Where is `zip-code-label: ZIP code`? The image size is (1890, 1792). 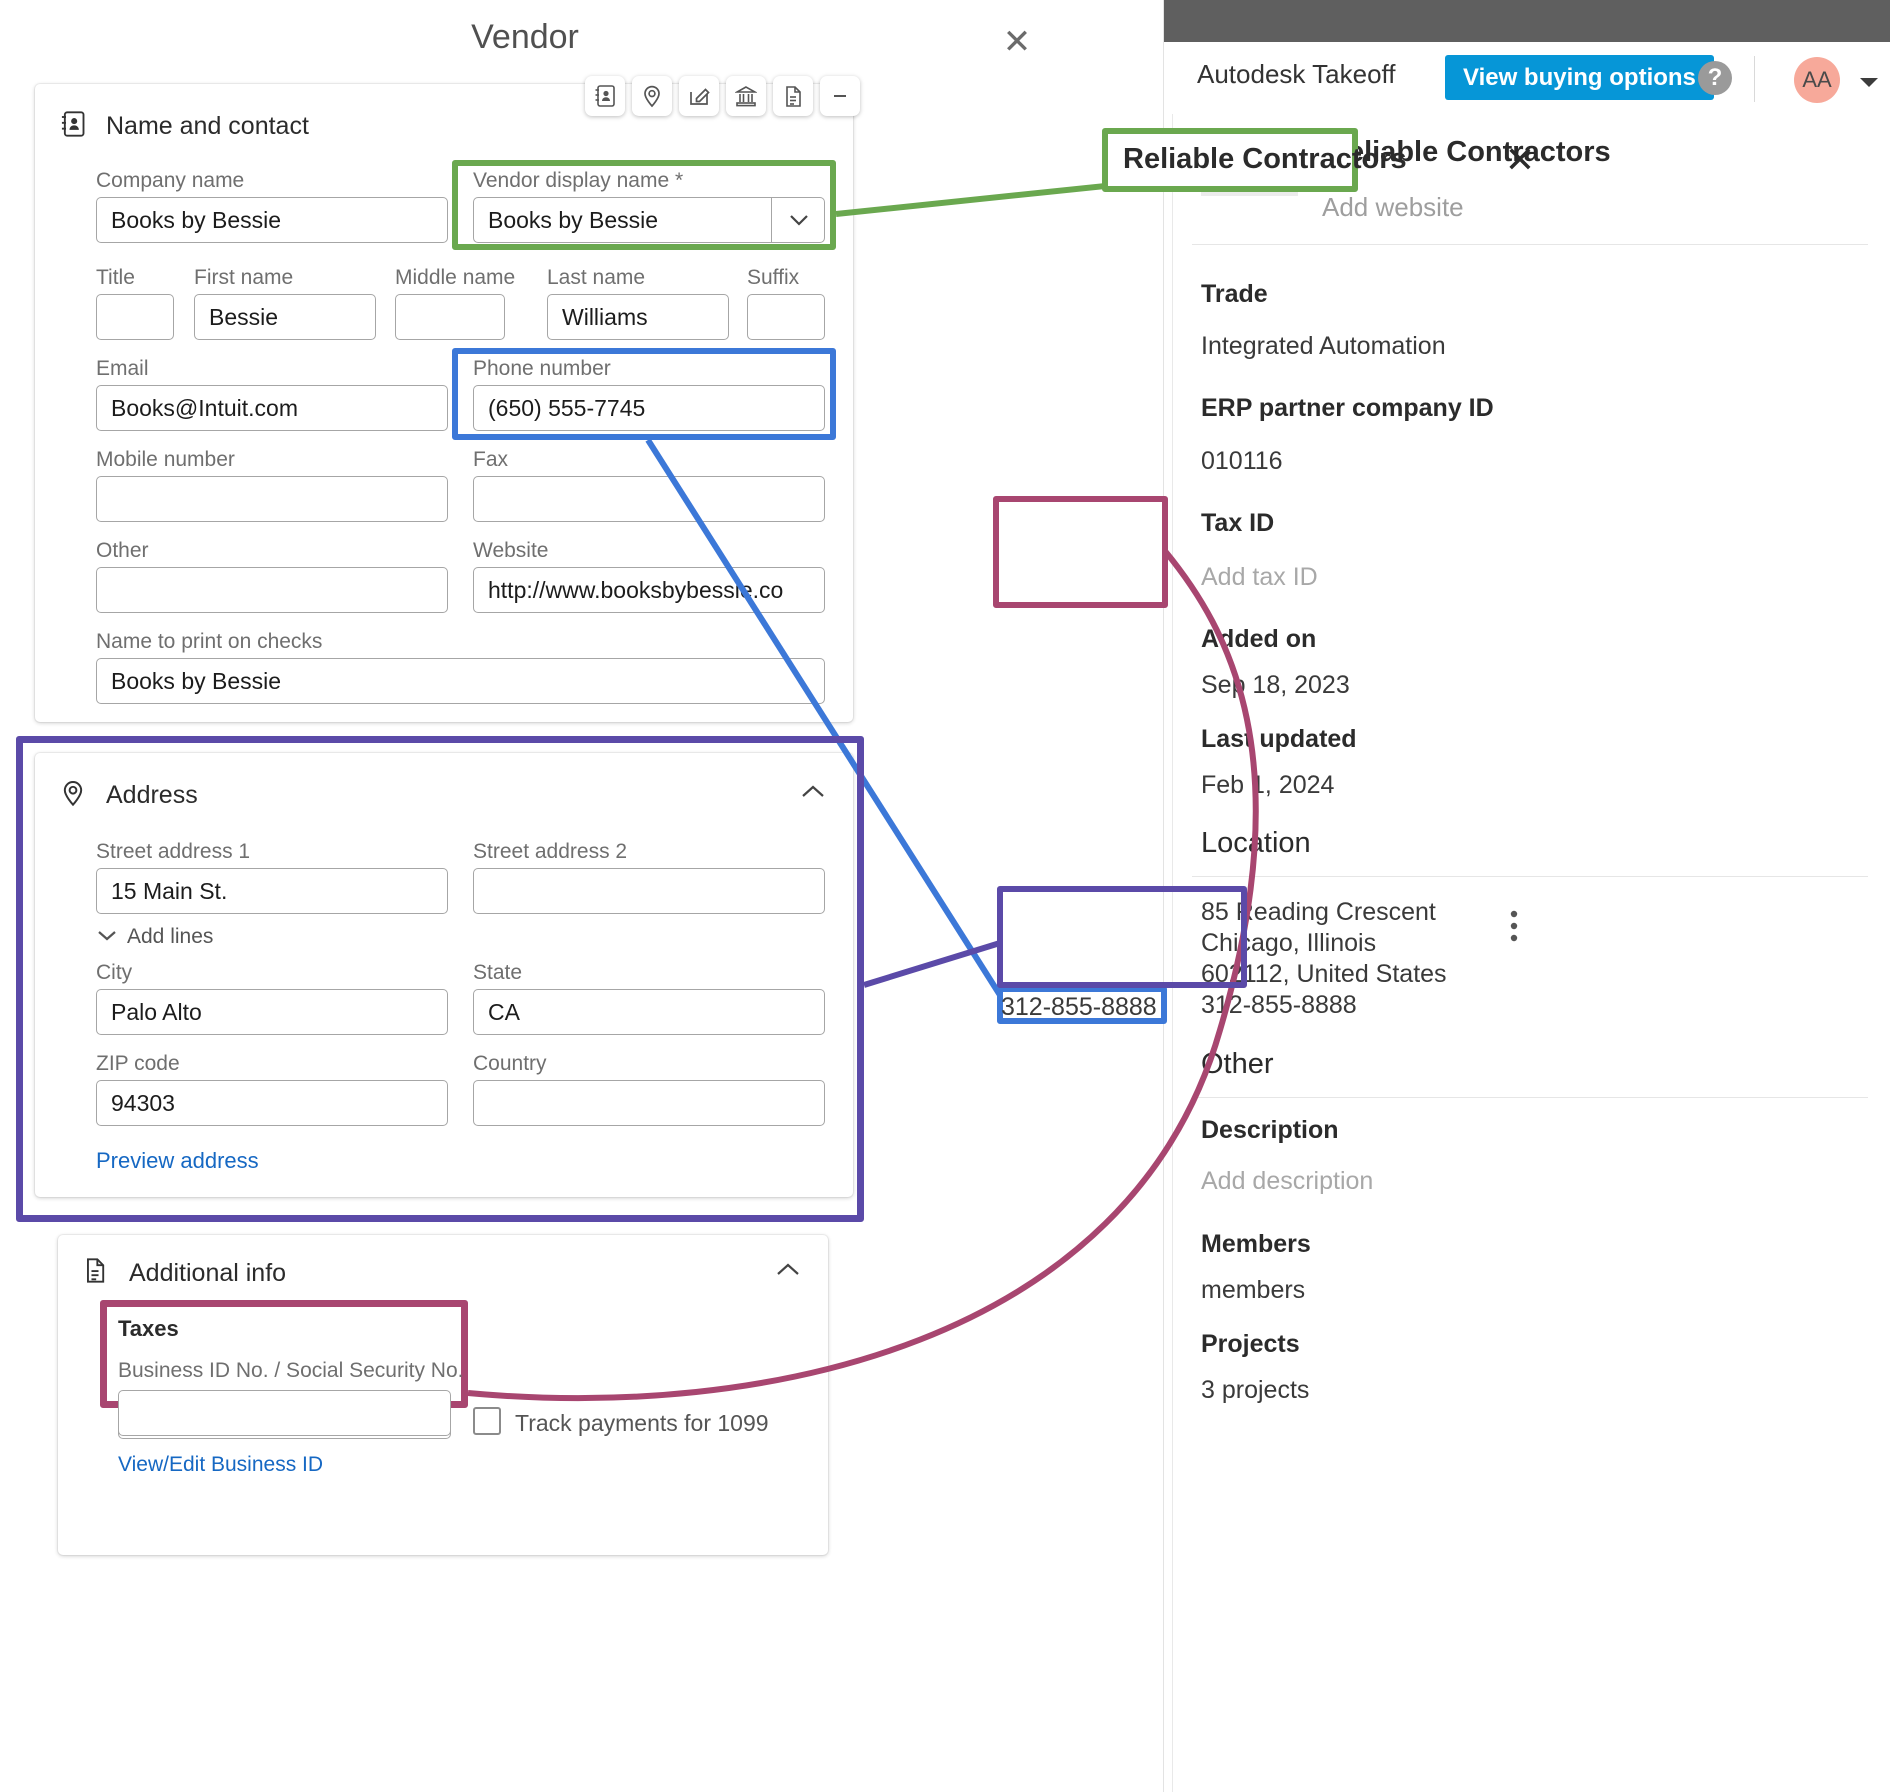 zip-code-label: ZIP code is located at coordinates (138, 1063).